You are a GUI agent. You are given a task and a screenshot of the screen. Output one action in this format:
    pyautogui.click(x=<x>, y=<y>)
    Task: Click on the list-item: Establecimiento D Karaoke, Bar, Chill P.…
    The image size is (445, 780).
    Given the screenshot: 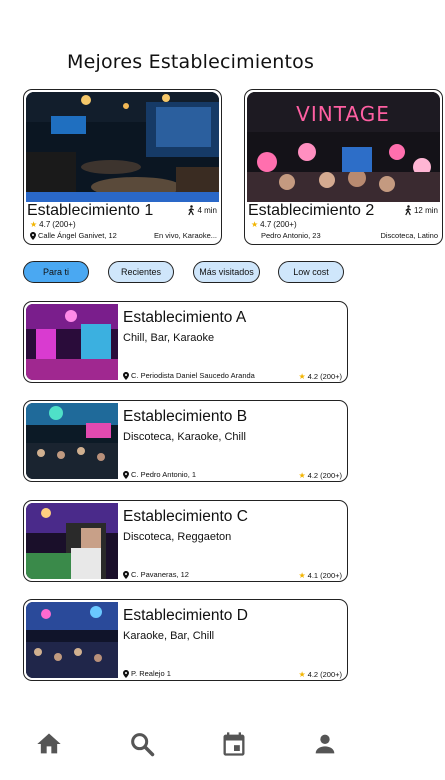 What is the action you would take?
    pyautogui.click(x=185, y=640)
    